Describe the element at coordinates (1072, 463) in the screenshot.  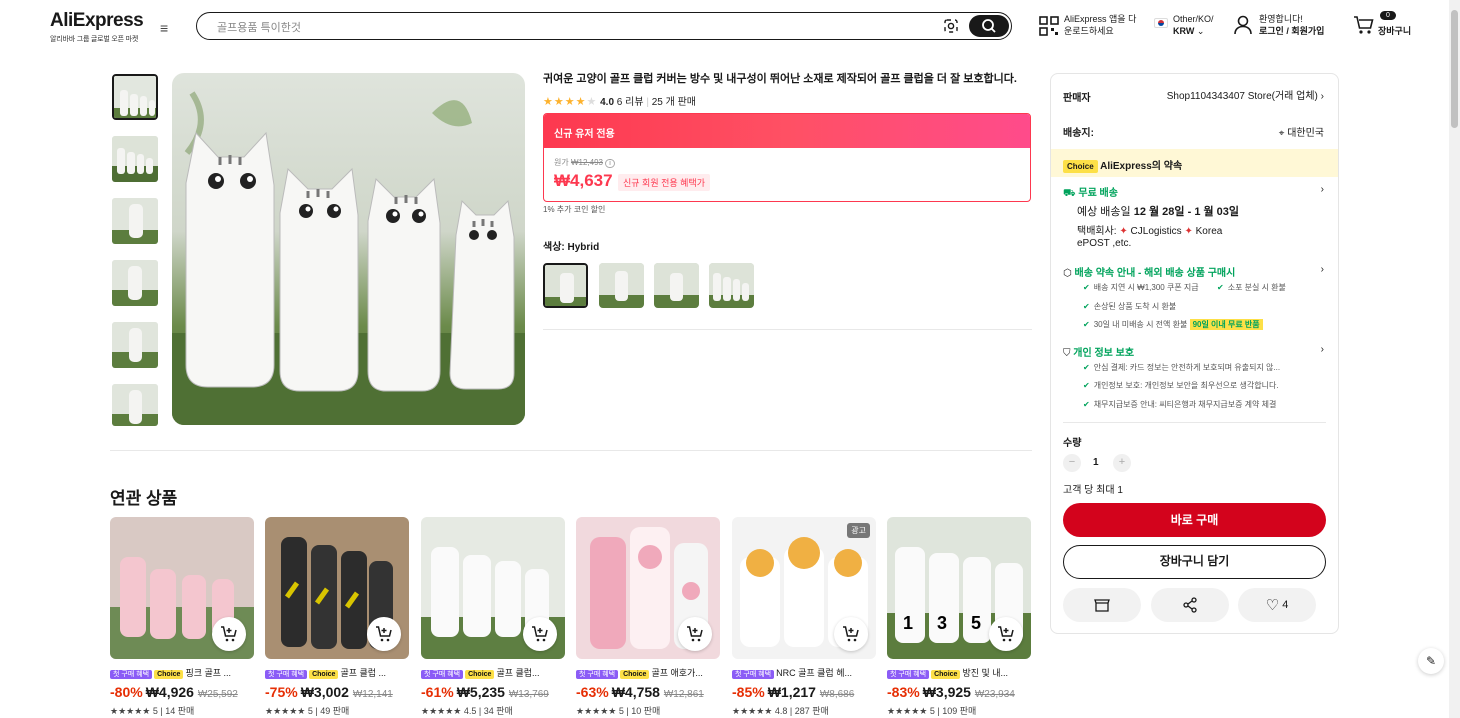
I see `quantity-decrease-button: −` at that location.